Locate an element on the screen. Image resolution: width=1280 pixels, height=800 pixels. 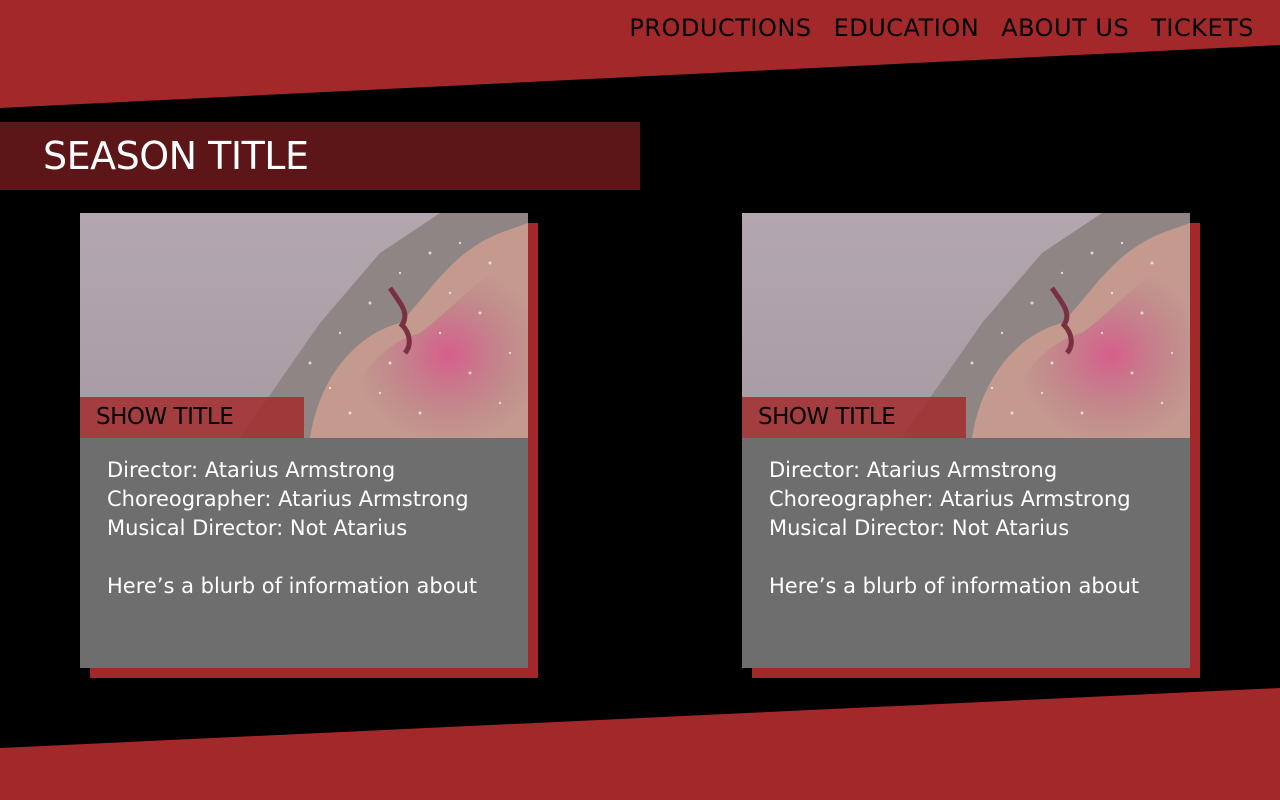
nav-tickets: TICKETS is located at coordinates (1202, 28).